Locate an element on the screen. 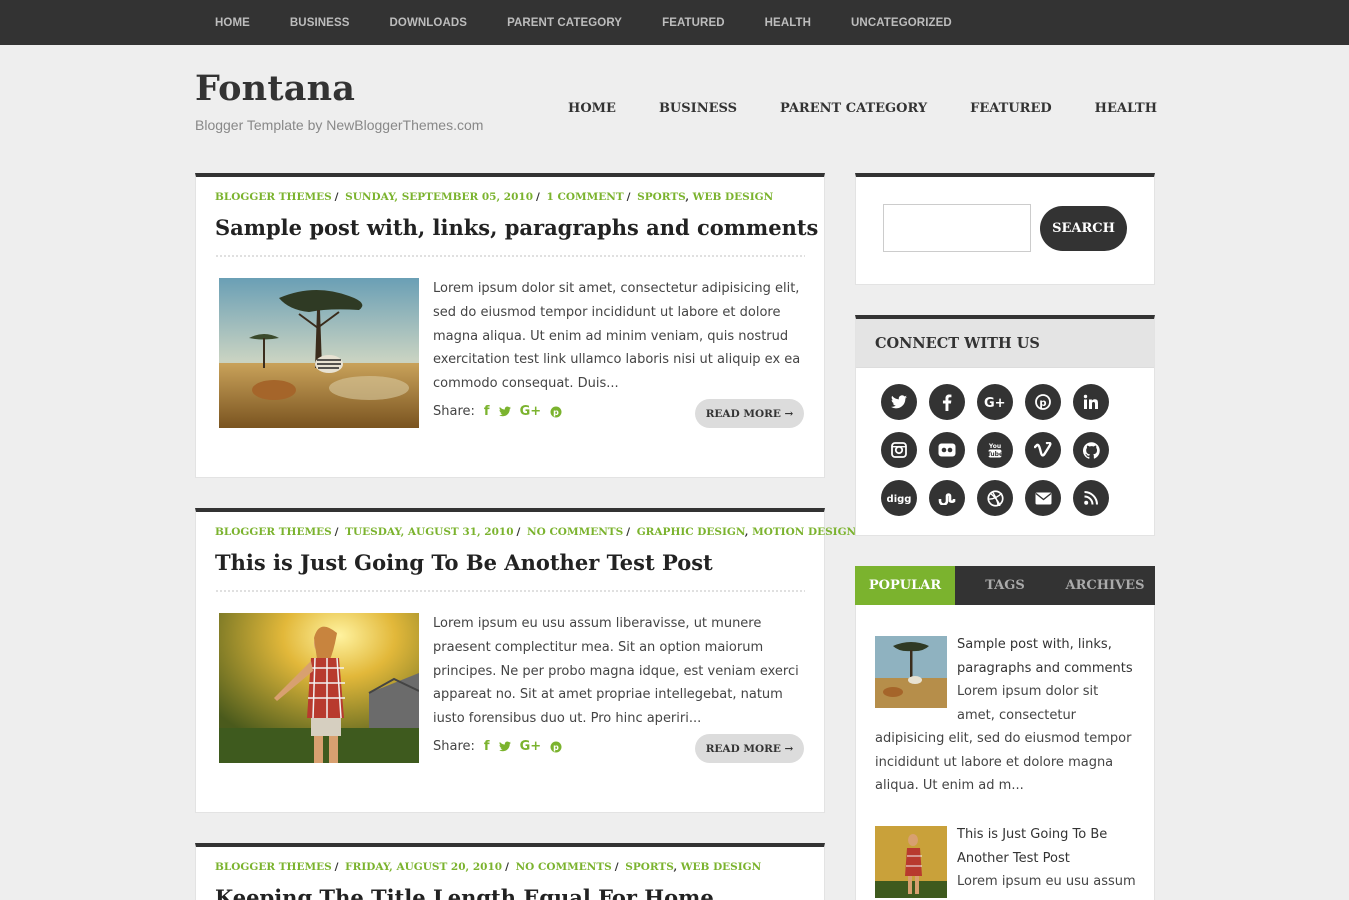 The width and height of the screenshot is (1349, 900). search-input is located at coordinates (957, 228).